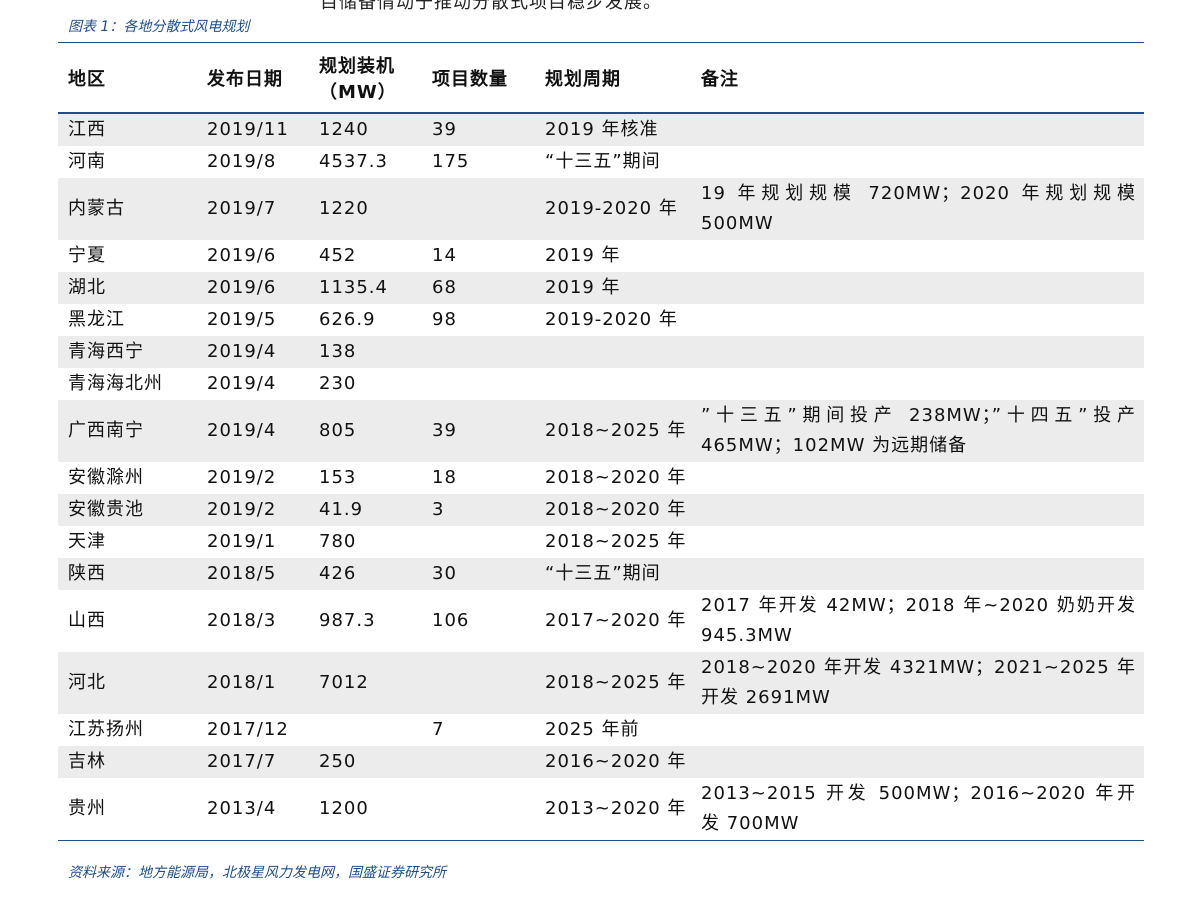 Image resolution: width=1191 pixels, height=901 pixels. Describe the element at coordinates (478, 288) in the screenshot. I see `cell-count: 68` at that location.